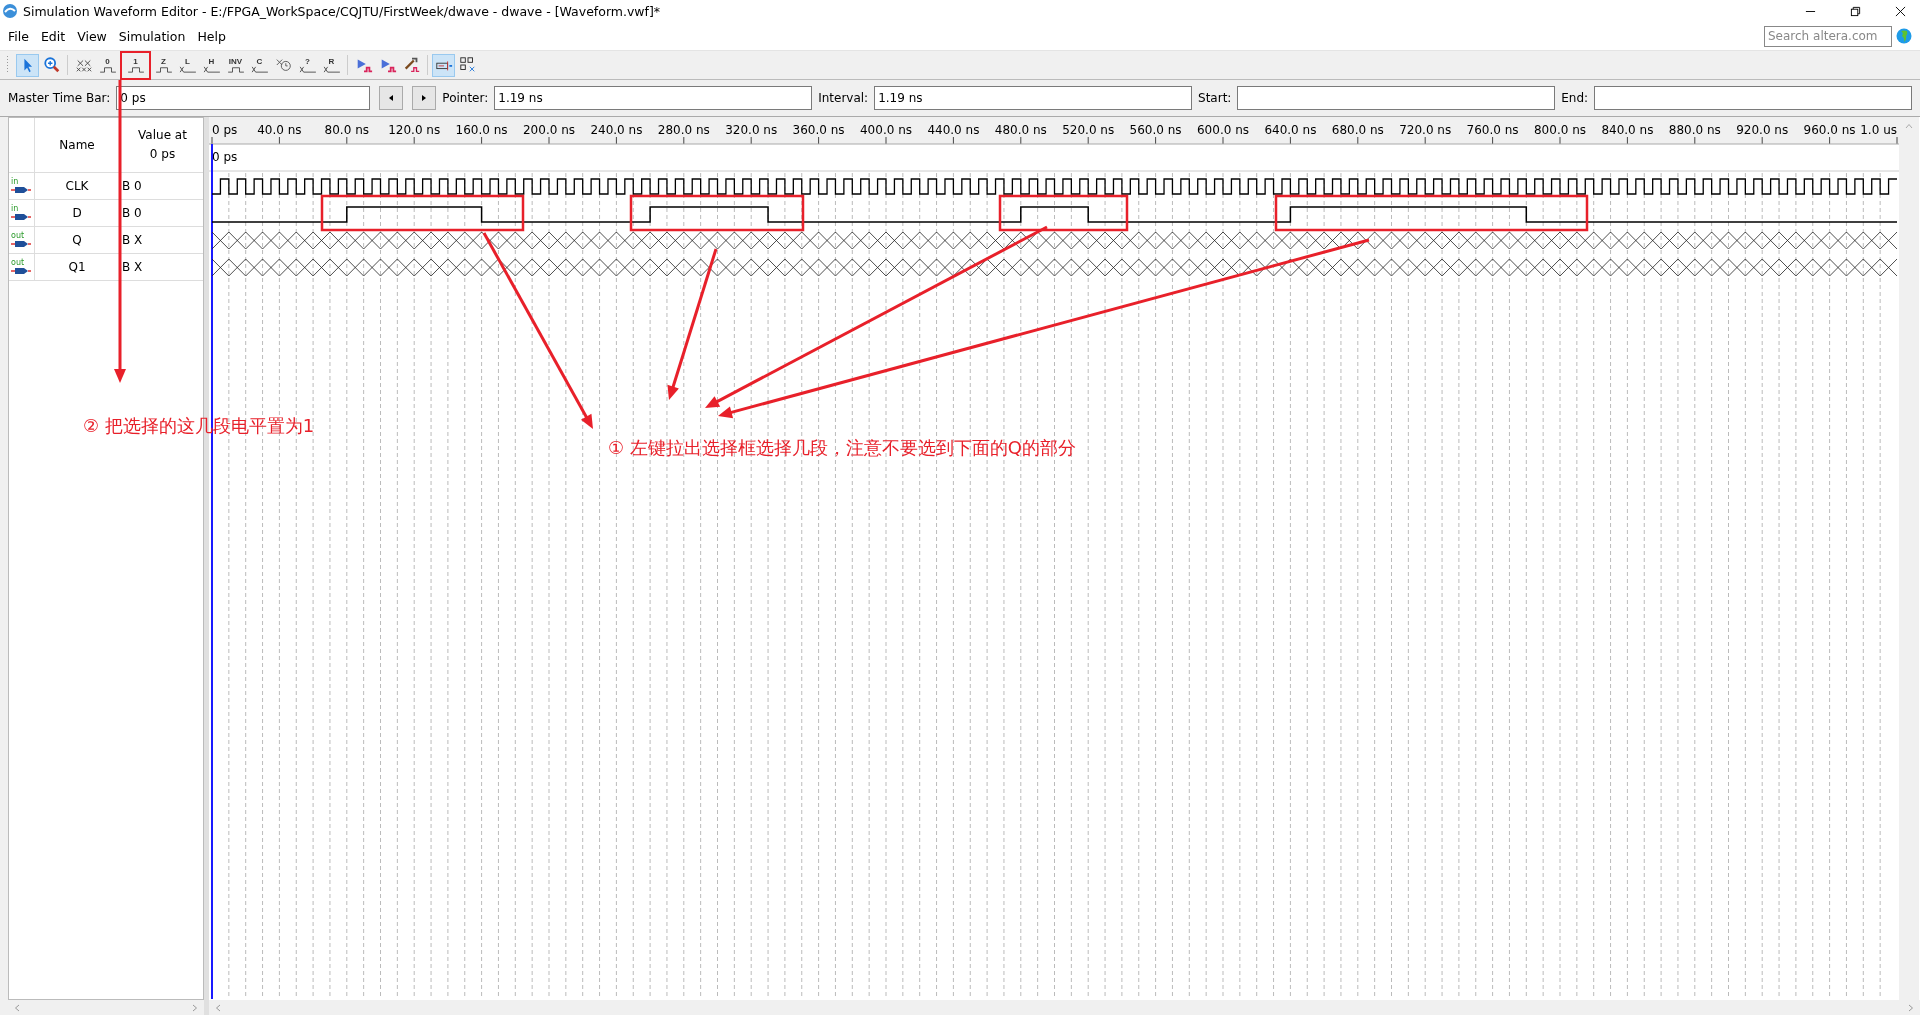 Image resolution: width=1920 pixels, height=1015 pixels. Describe the element at coordinates (1088, 130) in the screenshot. I see `tick-label: 520.0 ns` at that location.